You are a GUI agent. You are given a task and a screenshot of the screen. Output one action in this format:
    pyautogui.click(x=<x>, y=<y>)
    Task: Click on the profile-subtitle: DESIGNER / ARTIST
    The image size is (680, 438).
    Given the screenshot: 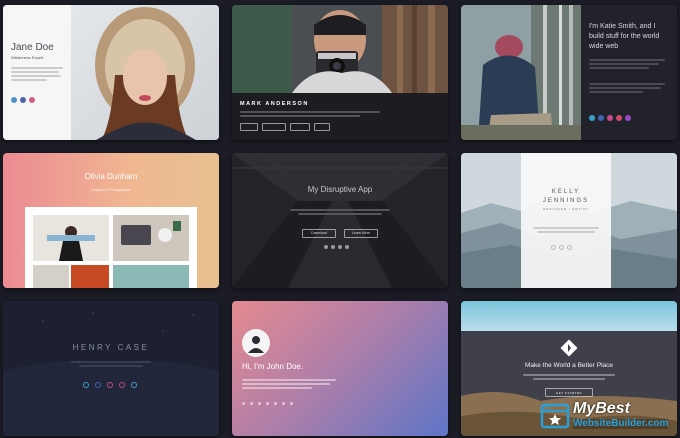 What is the action you would take?
    pyautogui.click(x=566, y=209)
    